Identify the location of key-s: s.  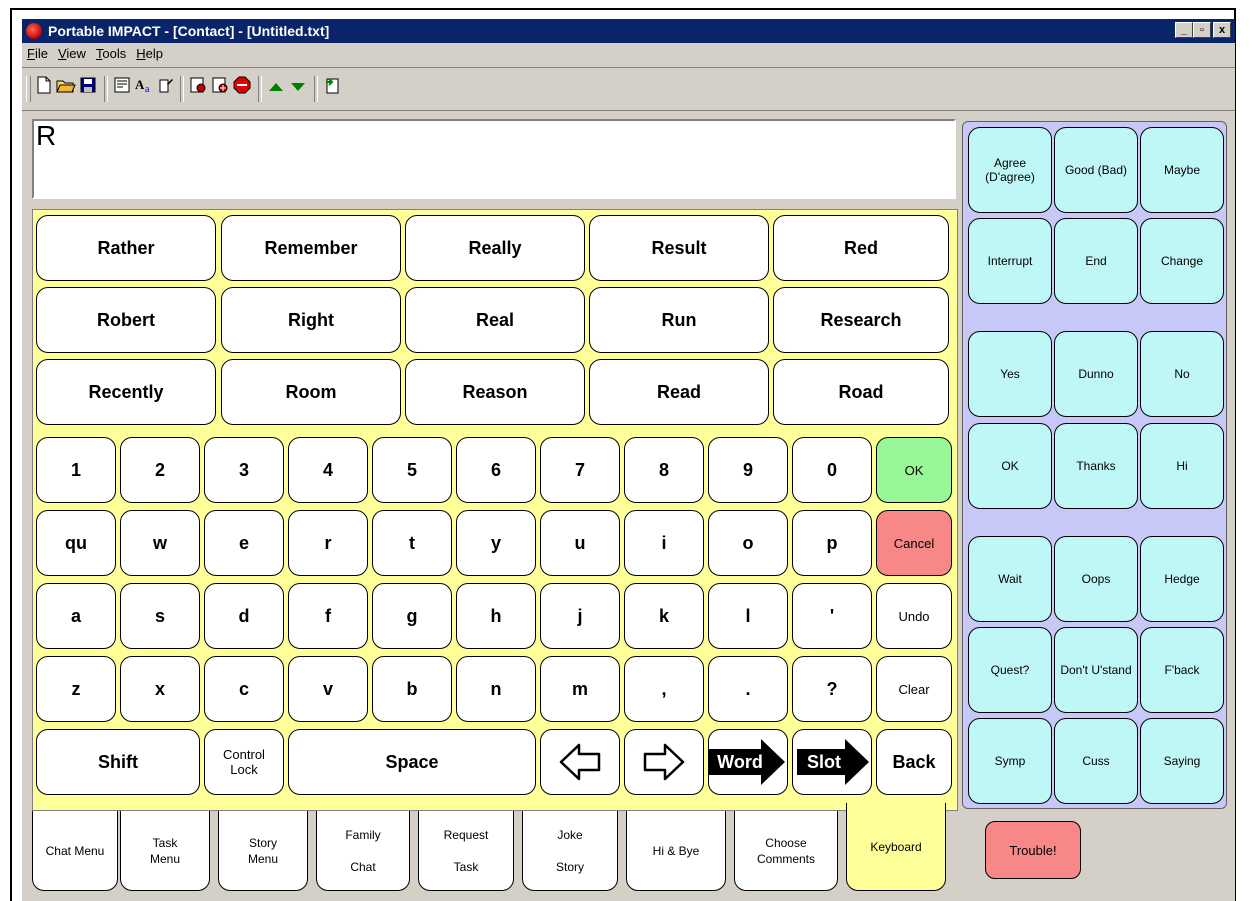
(160, 616).